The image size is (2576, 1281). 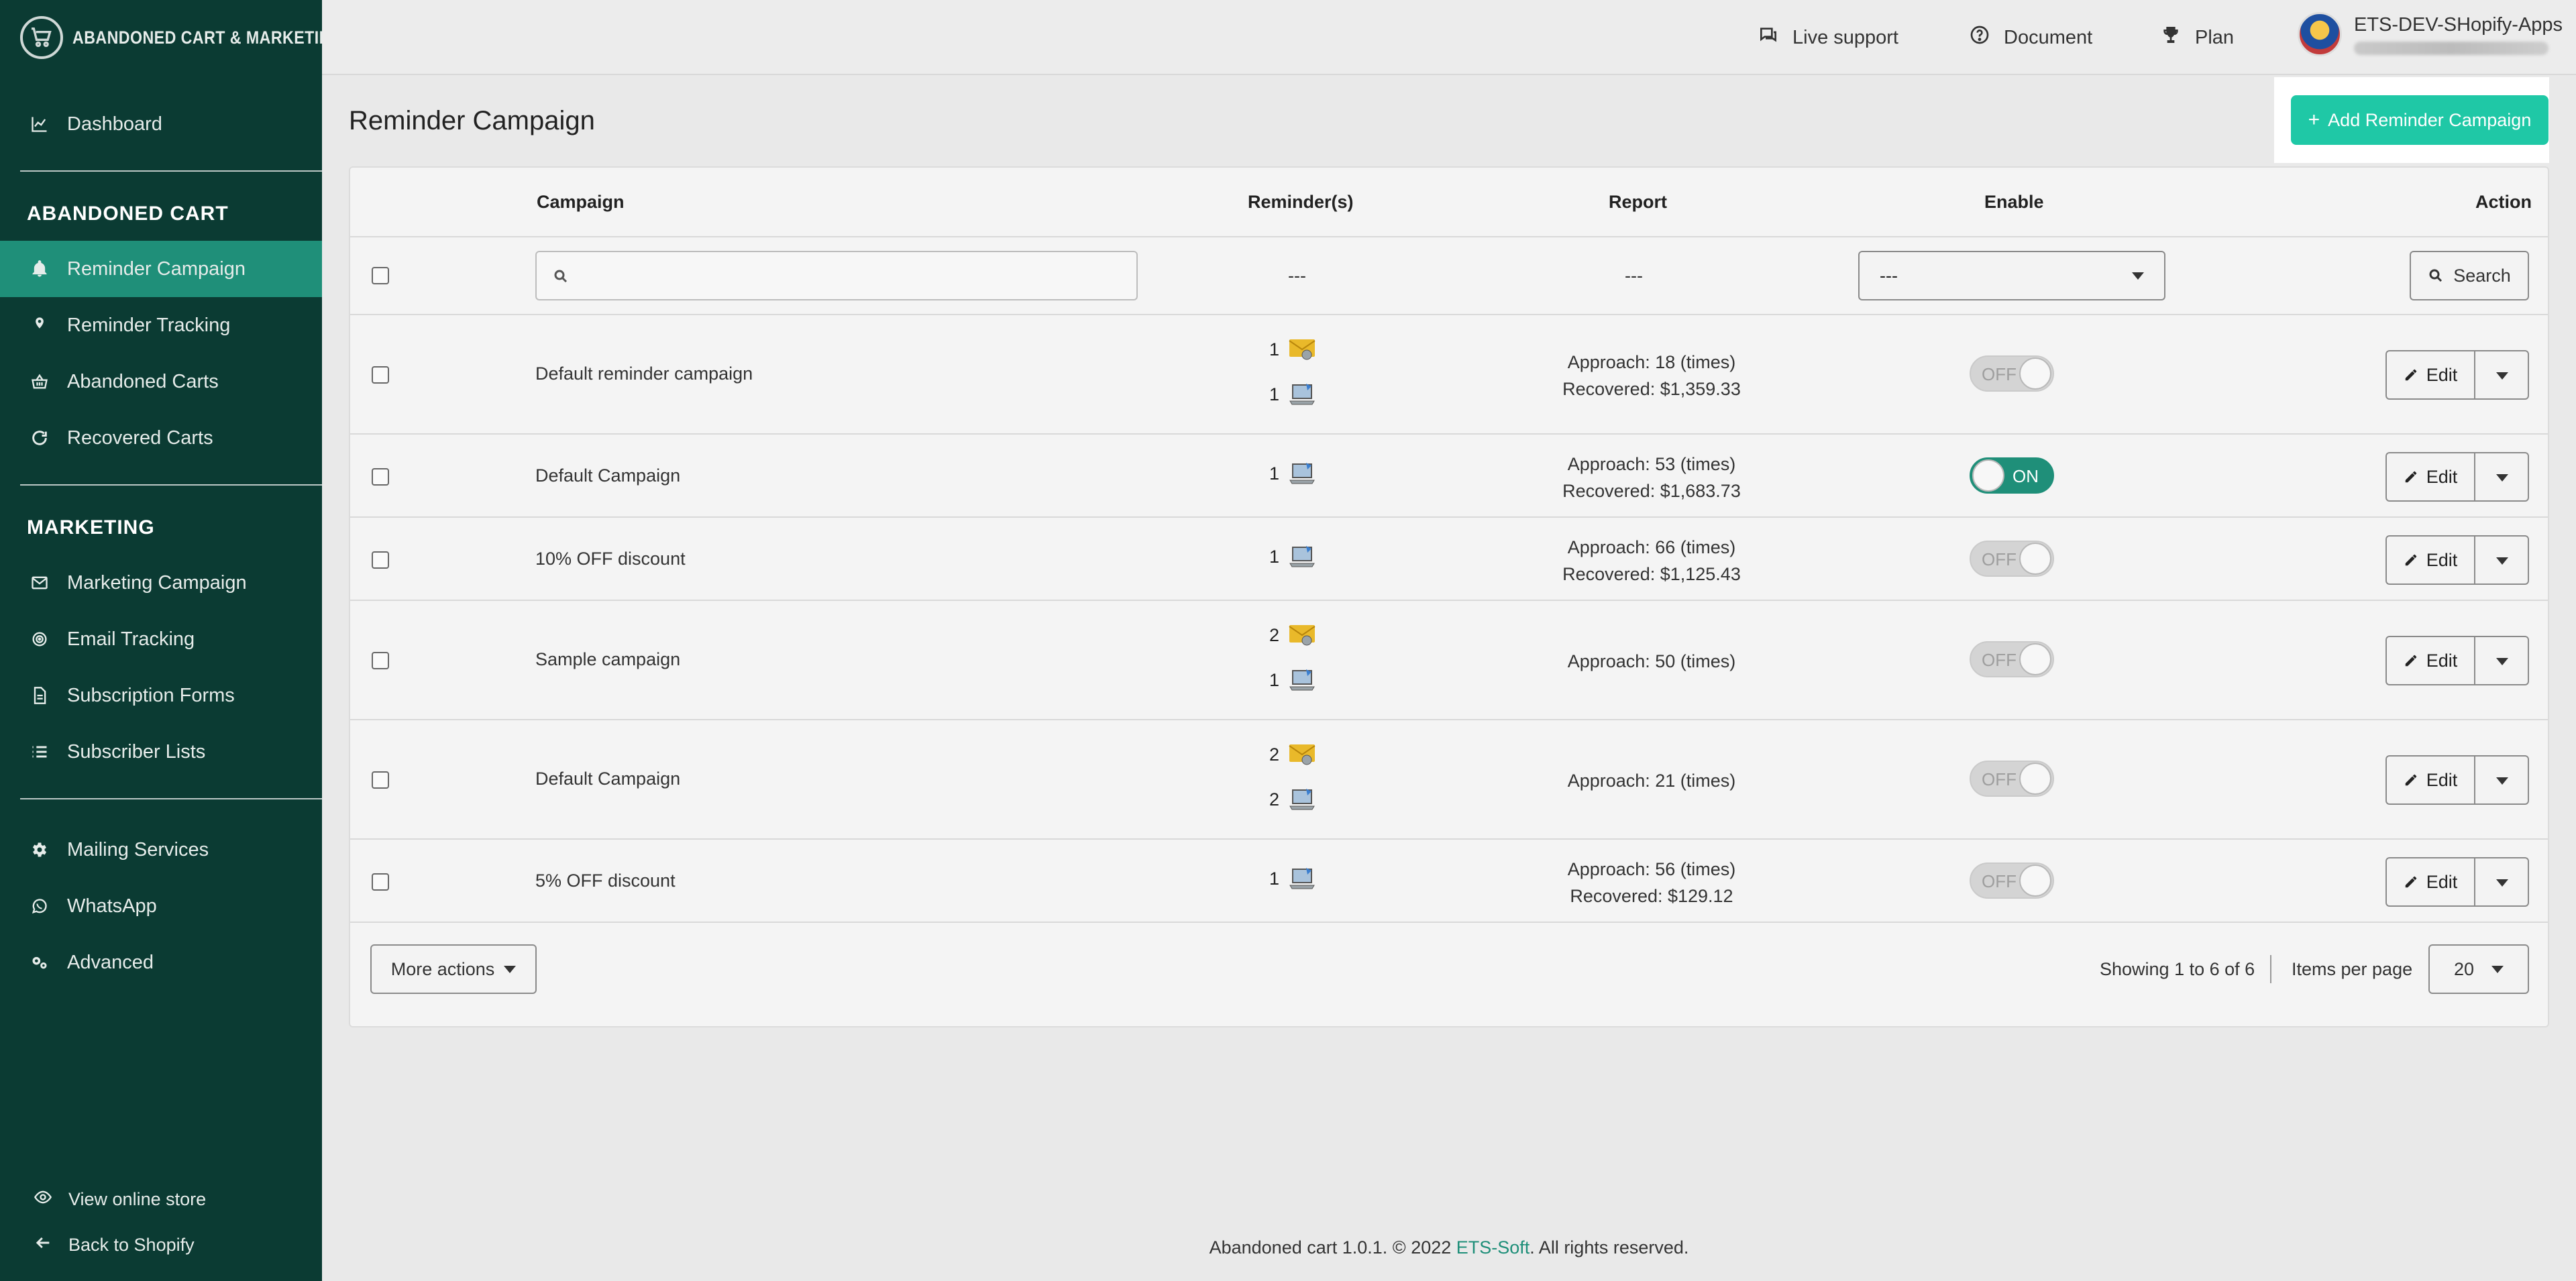 What do you see at coordinates (40, 850) in the screenshot?
I see `gear-icon` at bounding box center [40, 850].